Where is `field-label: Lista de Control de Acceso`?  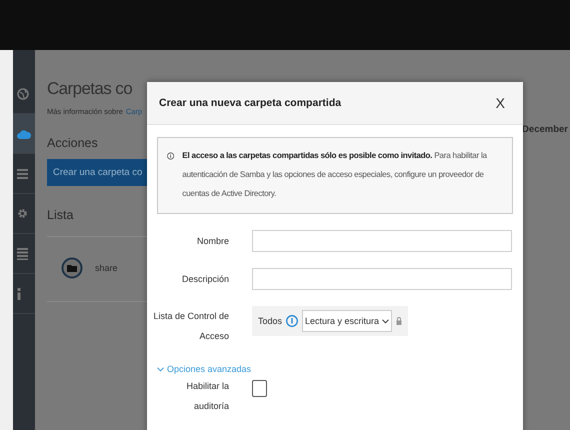
field-label: Lista de Control de Acceso is located at coordinates (190, 326).